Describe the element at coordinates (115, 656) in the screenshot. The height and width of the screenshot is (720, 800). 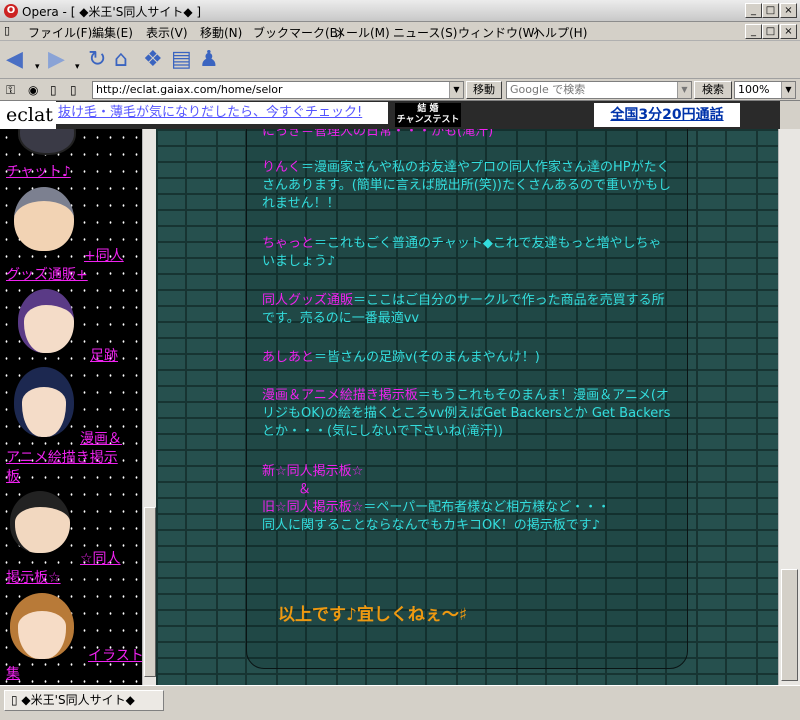
I see `sidebar-link-illust: イラスト` at that location.